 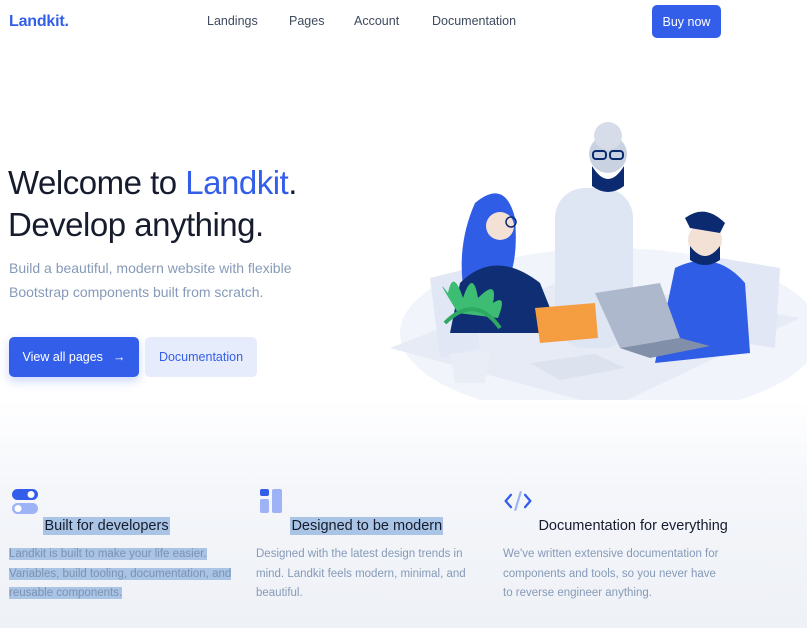 What do you see at coordinates (633, 526) in the screenshot?
I see `feature-title: Documentation for everything` at bounding box center [633, 526].